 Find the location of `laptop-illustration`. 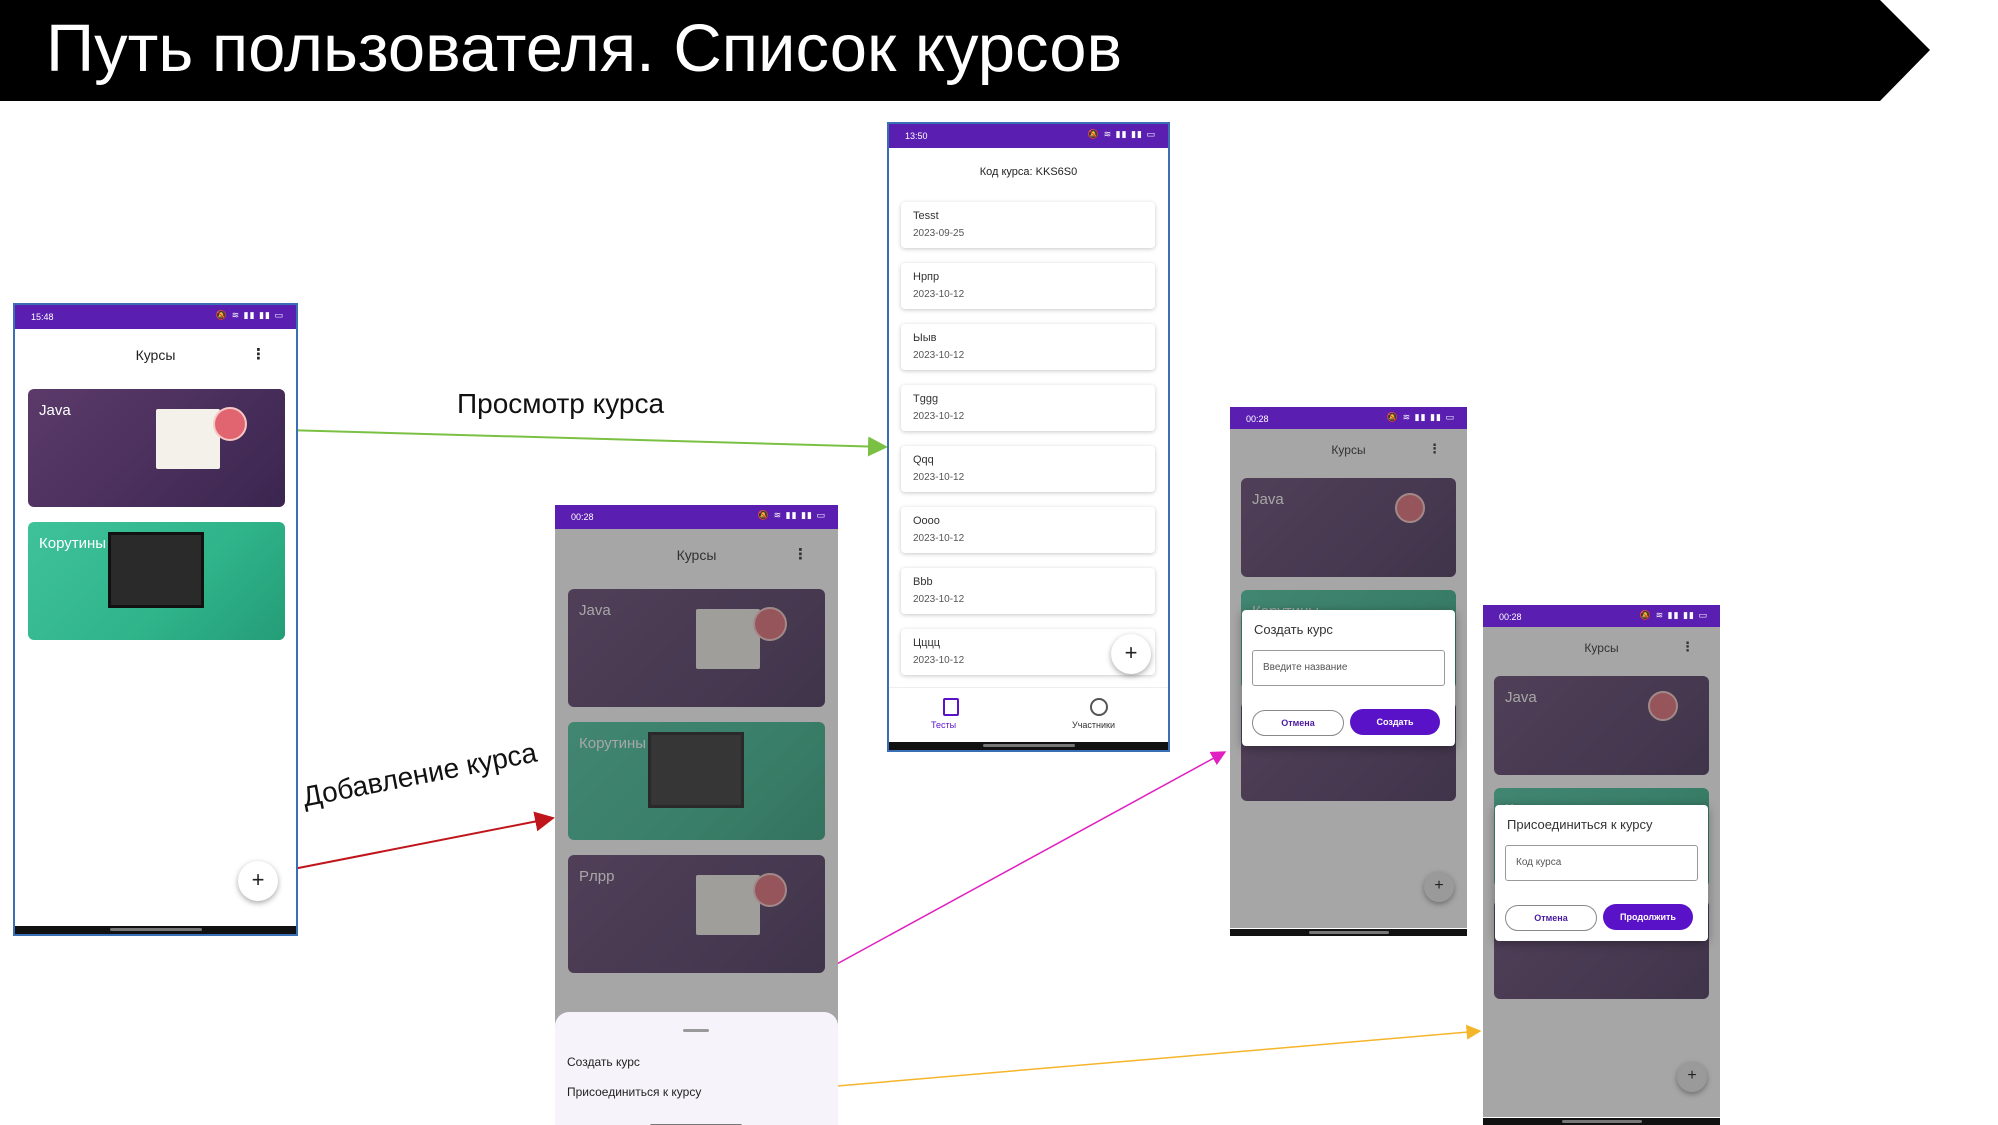

laptop-illustration is located at coordinates (156, 570).